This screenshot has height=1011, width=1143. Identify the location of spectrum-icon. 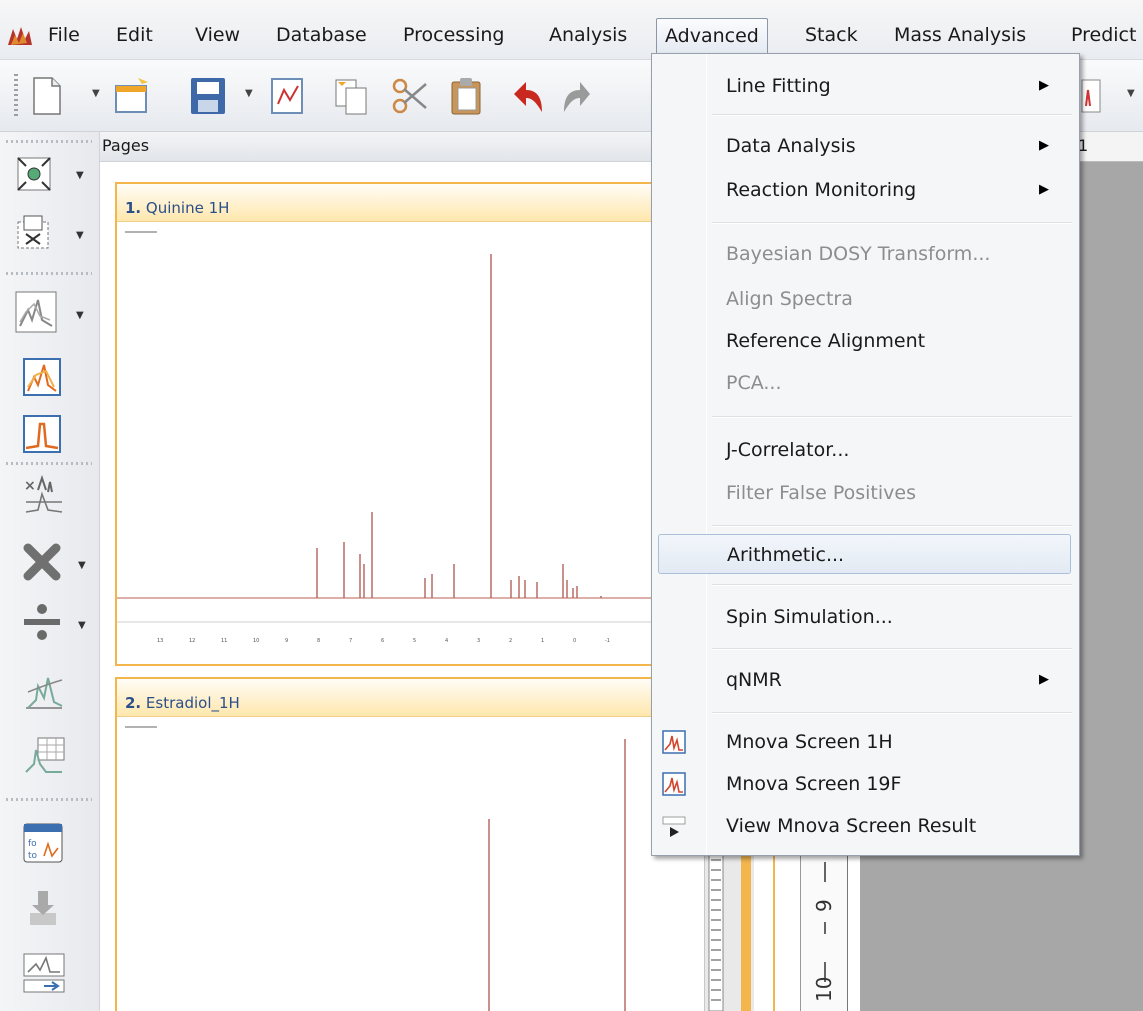
(674, 784).